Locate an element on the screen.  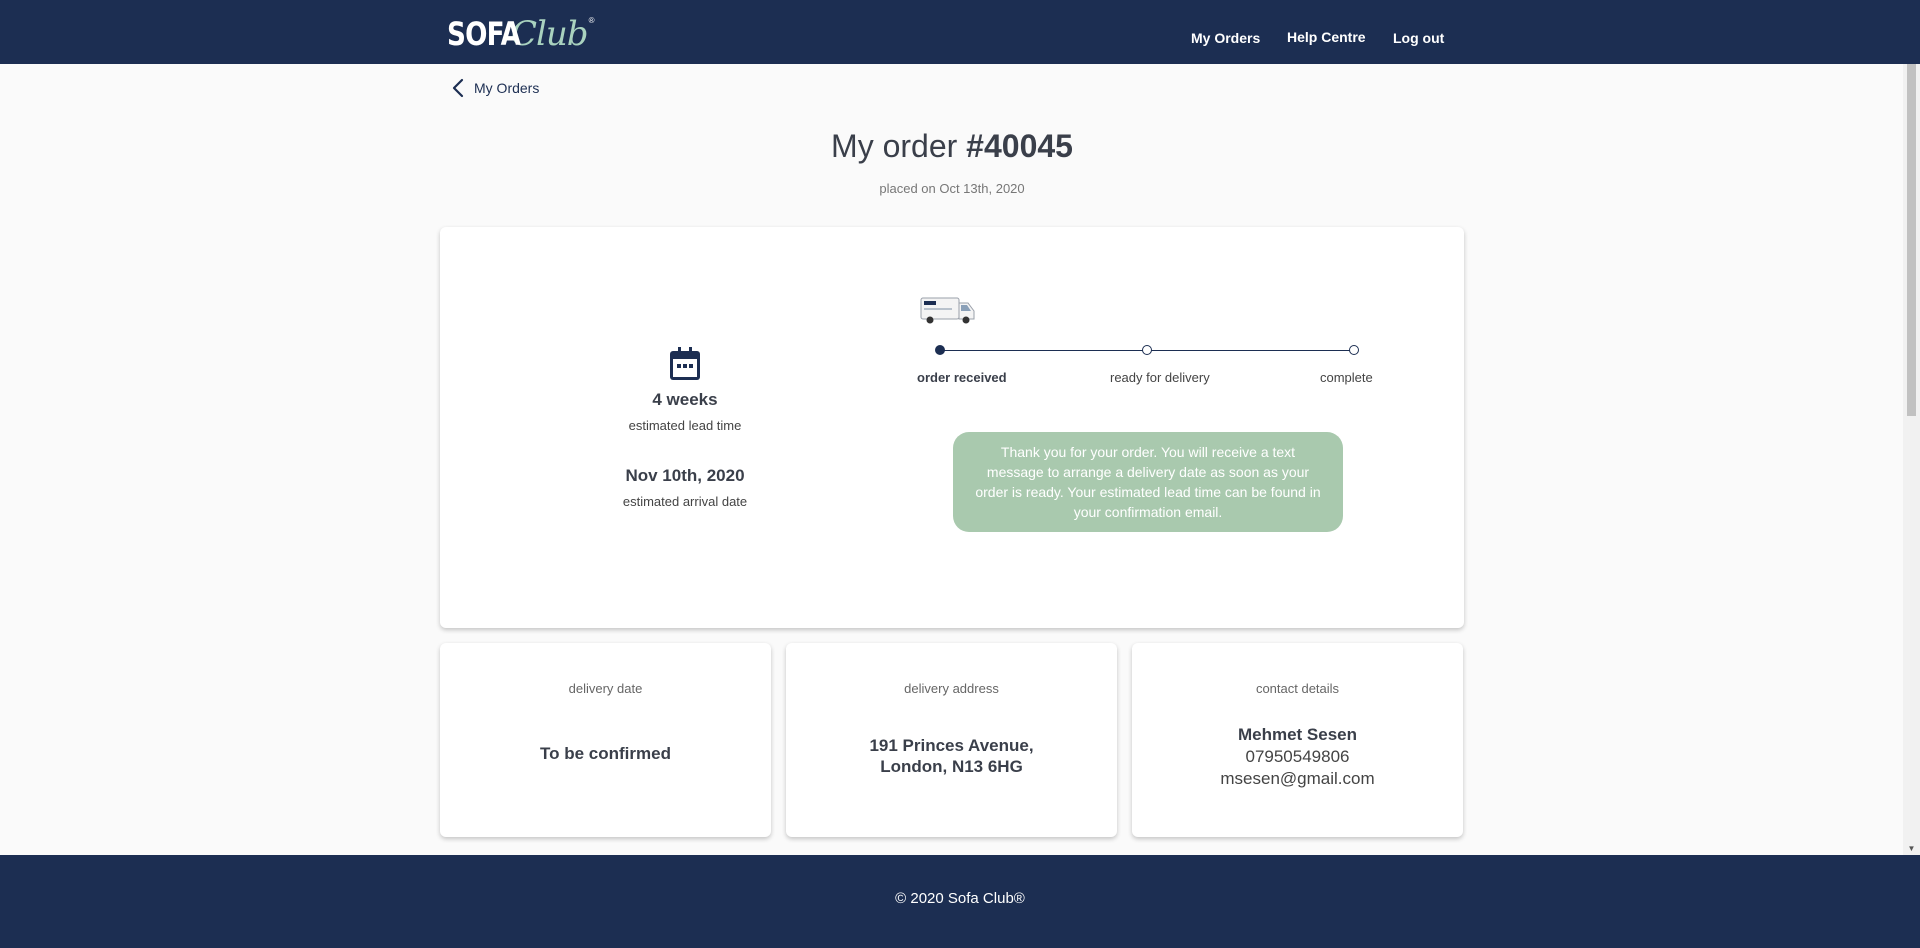
order-number: #40045 is located at coordinates (1019, 146).